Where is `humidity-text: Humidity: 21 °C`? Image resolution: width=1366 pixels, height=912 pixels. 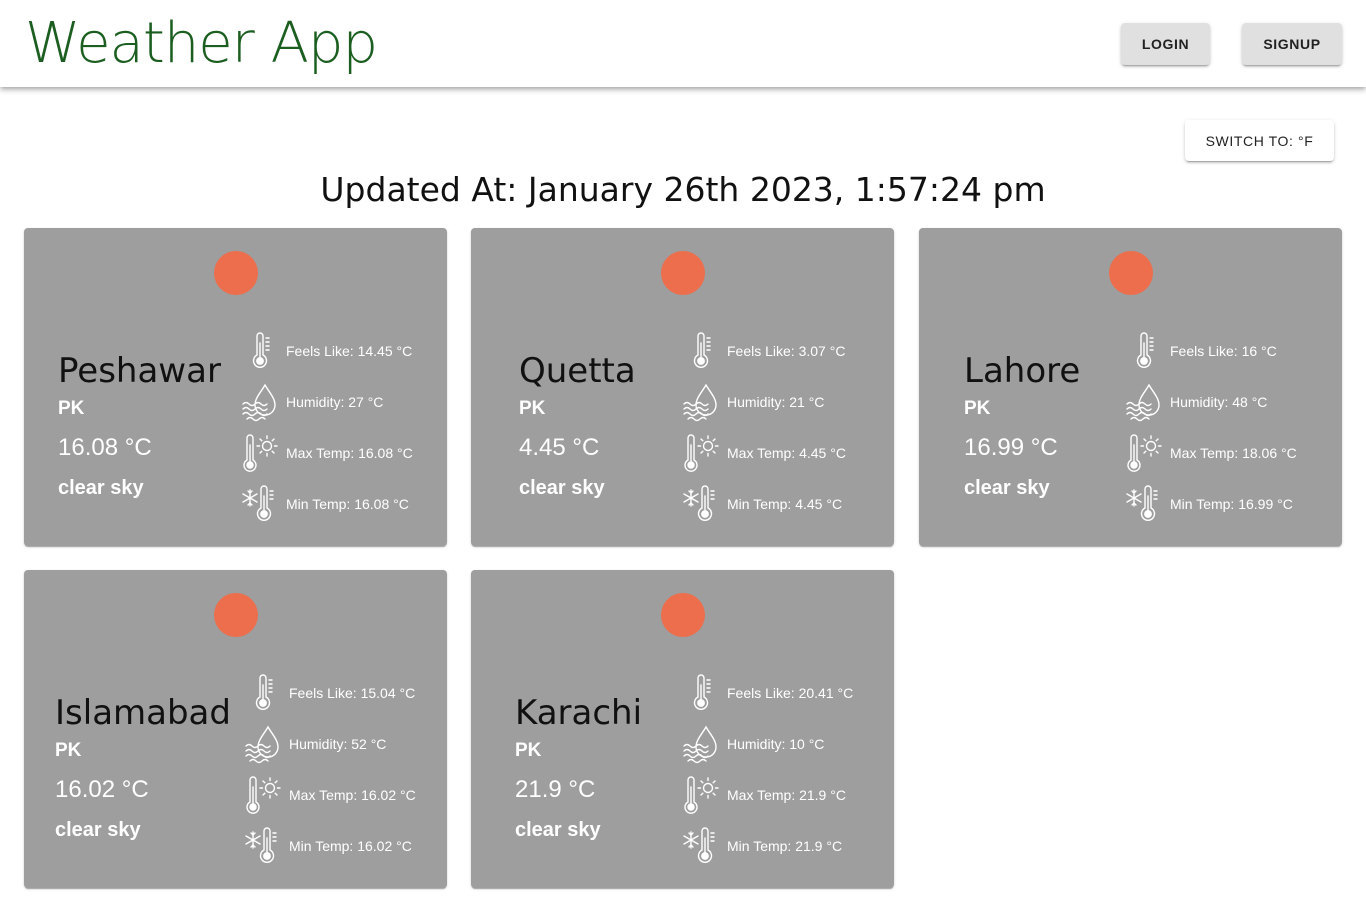 humidity-text: Humidity: 21 °C is located at coordinates (776, 402).